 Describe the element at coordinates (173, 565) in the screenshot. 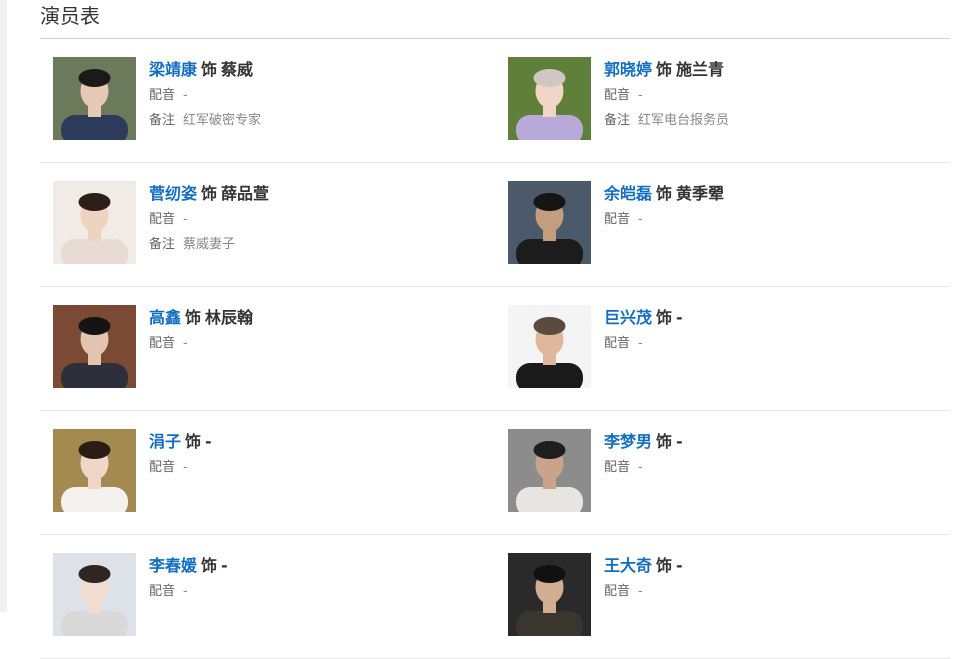

I see `actor-name-link: 李春媛` at that location.